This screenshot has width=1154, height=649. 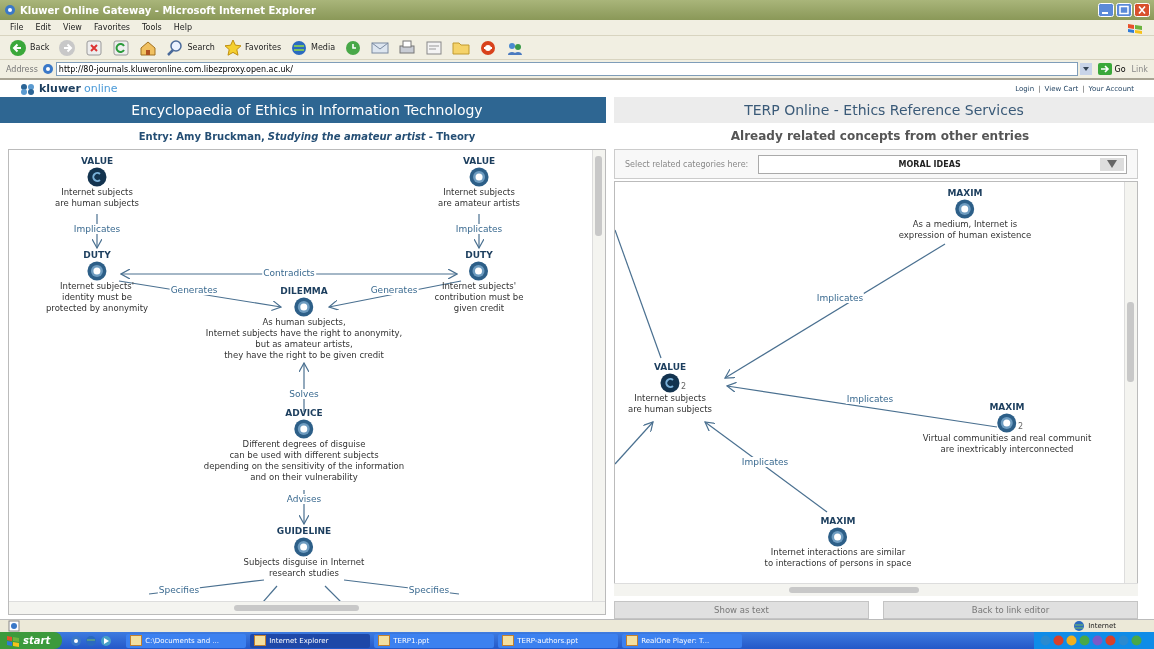 I want to click on section-header: TERP Online - Ethics Reference Services, so click(x=884, y=110).